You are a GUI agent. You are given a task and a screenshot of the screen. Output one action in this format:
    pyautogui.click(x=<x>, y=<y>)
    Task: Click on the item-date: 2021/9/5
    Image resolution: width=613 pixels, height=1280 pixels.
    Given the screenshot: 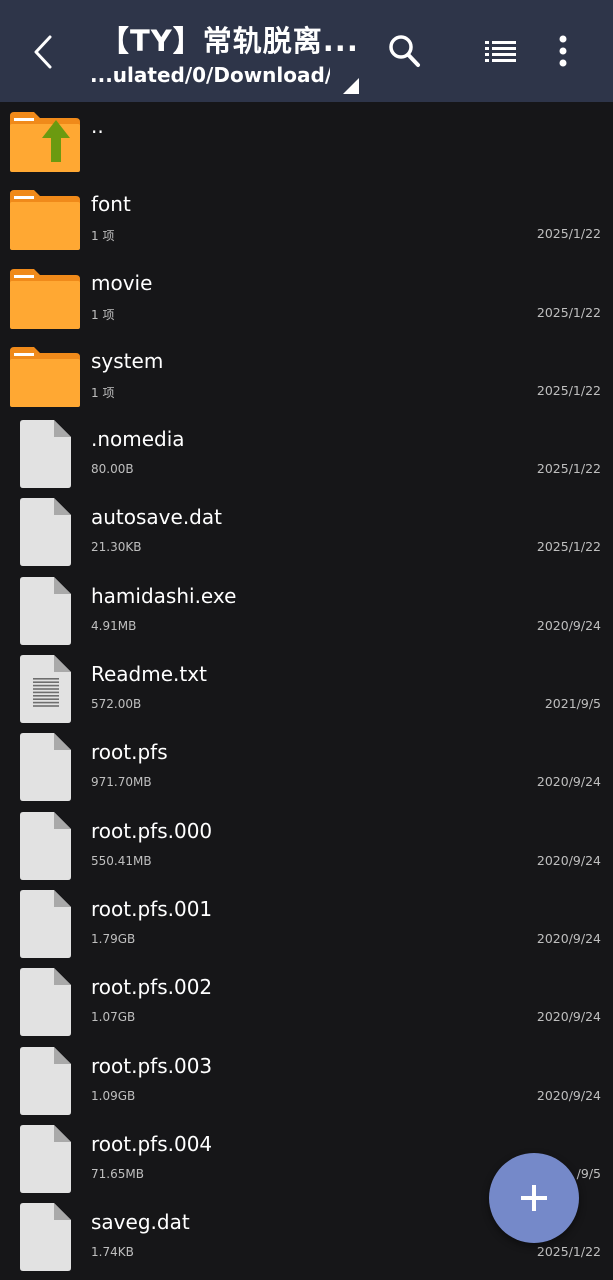 What is the action you would take?
    pyautogui.click(x=572, y=704)
    